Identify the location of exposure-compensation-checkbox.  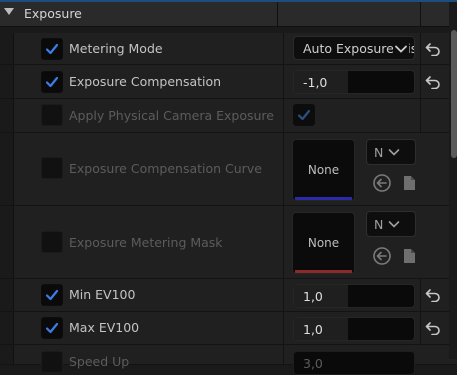
(52, 82).